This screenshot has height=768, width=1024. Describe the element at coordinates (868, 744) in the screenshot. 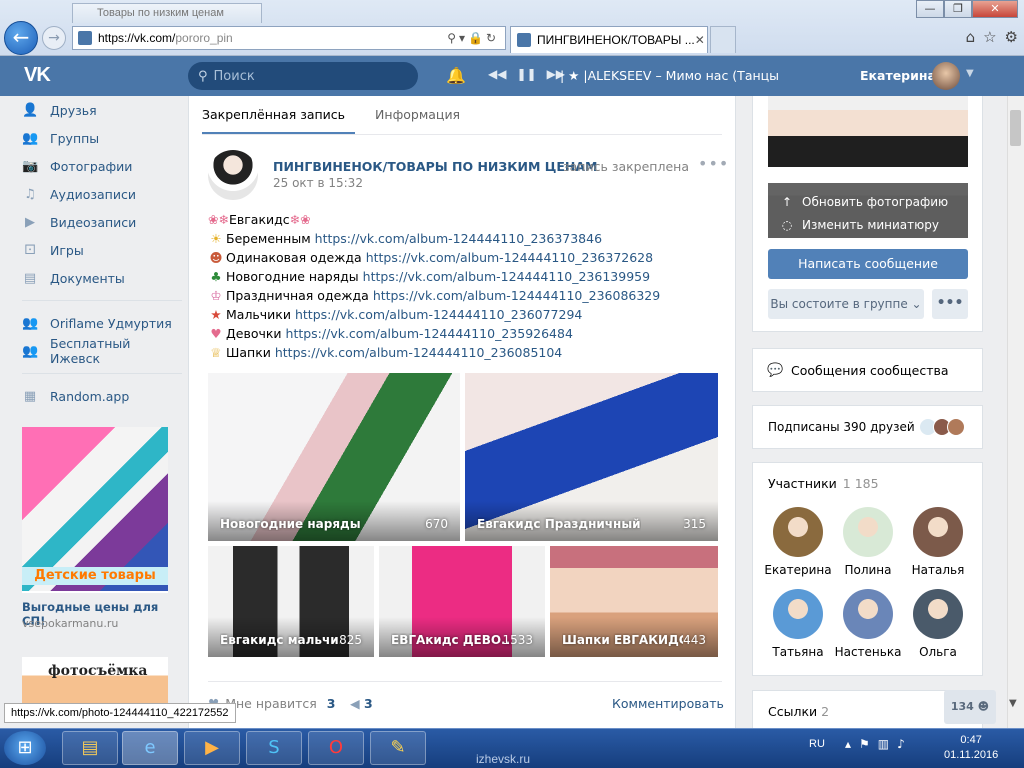

I see `flag-icon: ⚑` at that location.